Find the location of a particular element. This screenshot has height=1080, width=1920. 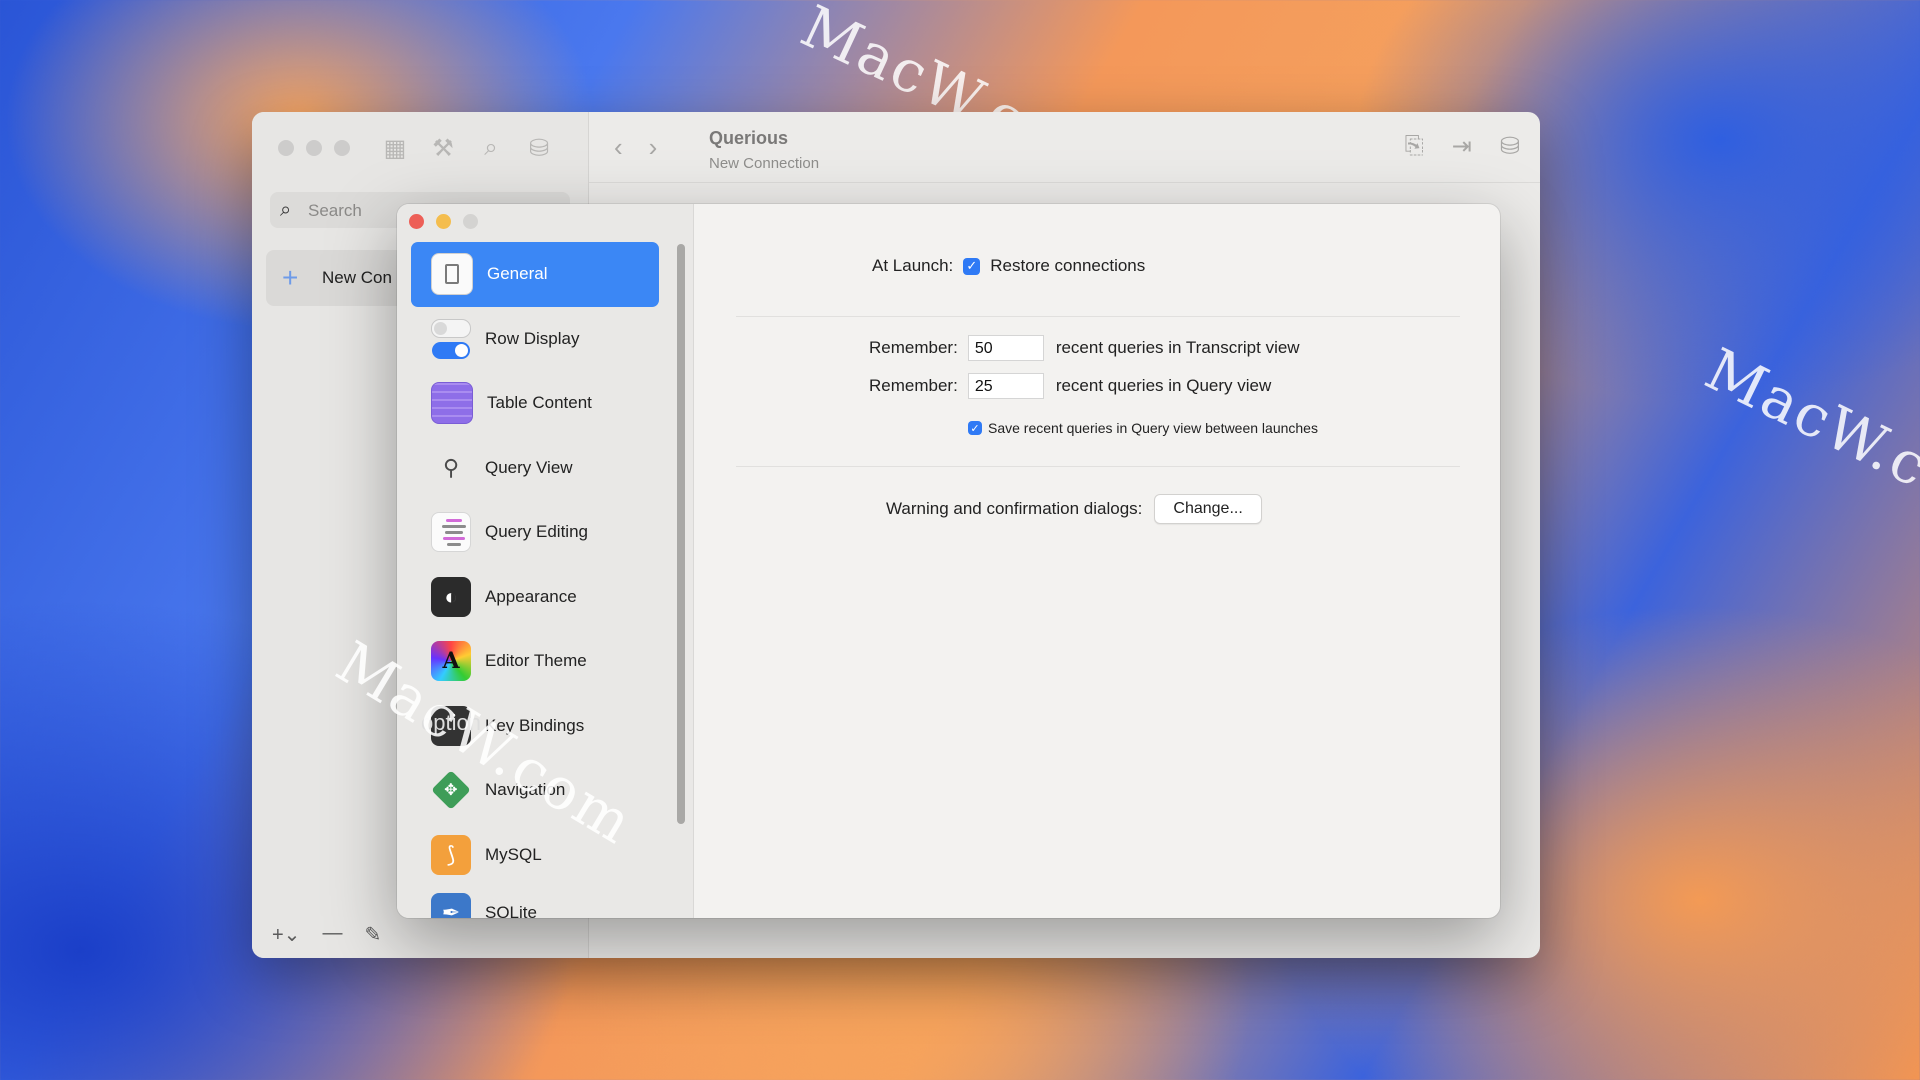

settings-item-label: Query Editing is located at coordinates (536, 532).